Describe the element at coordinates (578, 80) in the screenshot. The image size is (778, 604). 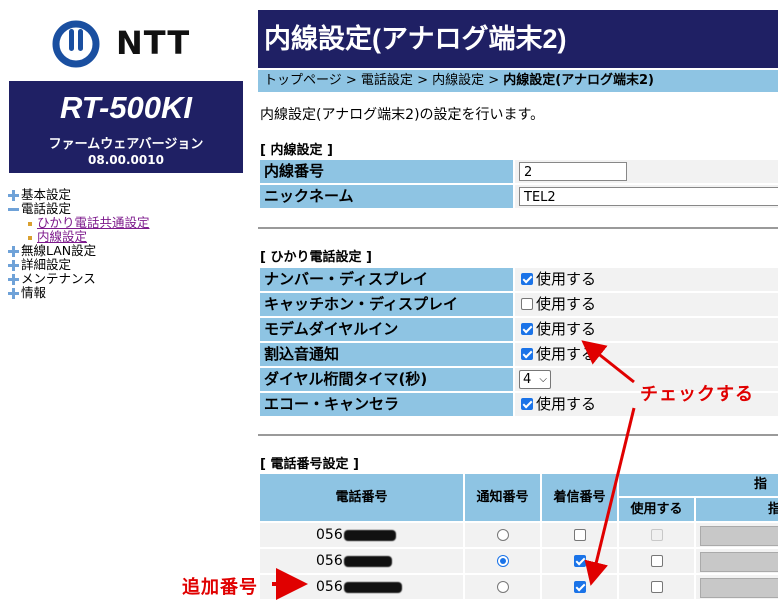
I see `breadcrumb-current: 内線設定(アナログ端末2)` at that location.